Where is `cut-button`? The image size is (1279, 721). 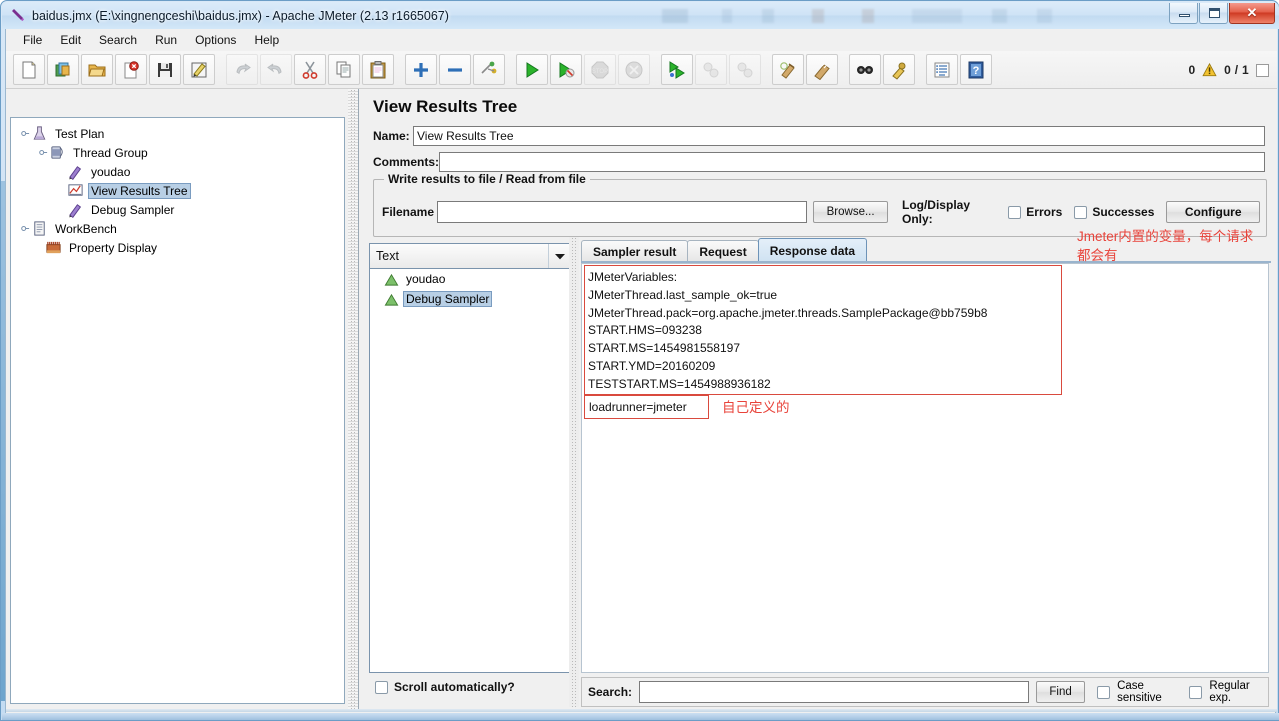 cut-button is located at coordinates (310, 69).